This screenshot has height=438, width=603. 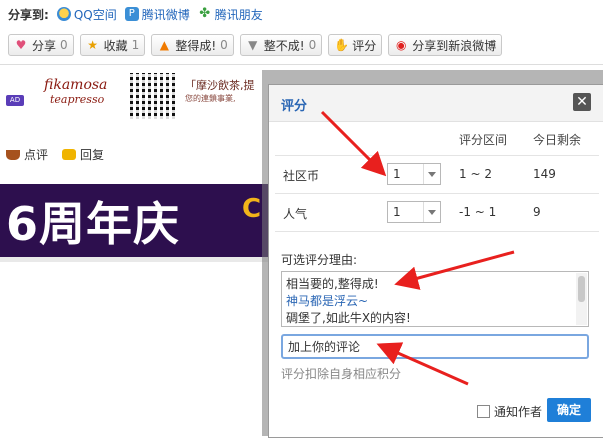 I want to click on arrow-to-coins-select, so click(x=353, y=143).